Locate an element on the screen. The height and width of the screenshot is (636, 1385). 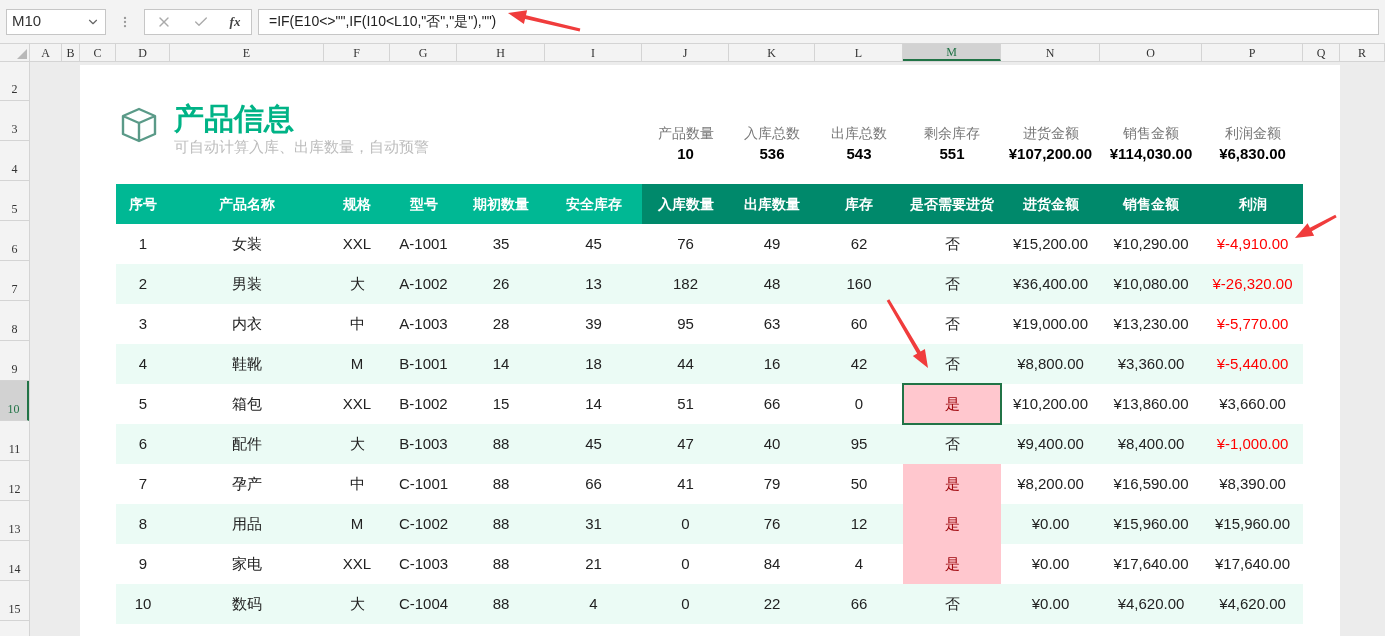
table-cell-text: 0 is located at coordinates (859, 403).